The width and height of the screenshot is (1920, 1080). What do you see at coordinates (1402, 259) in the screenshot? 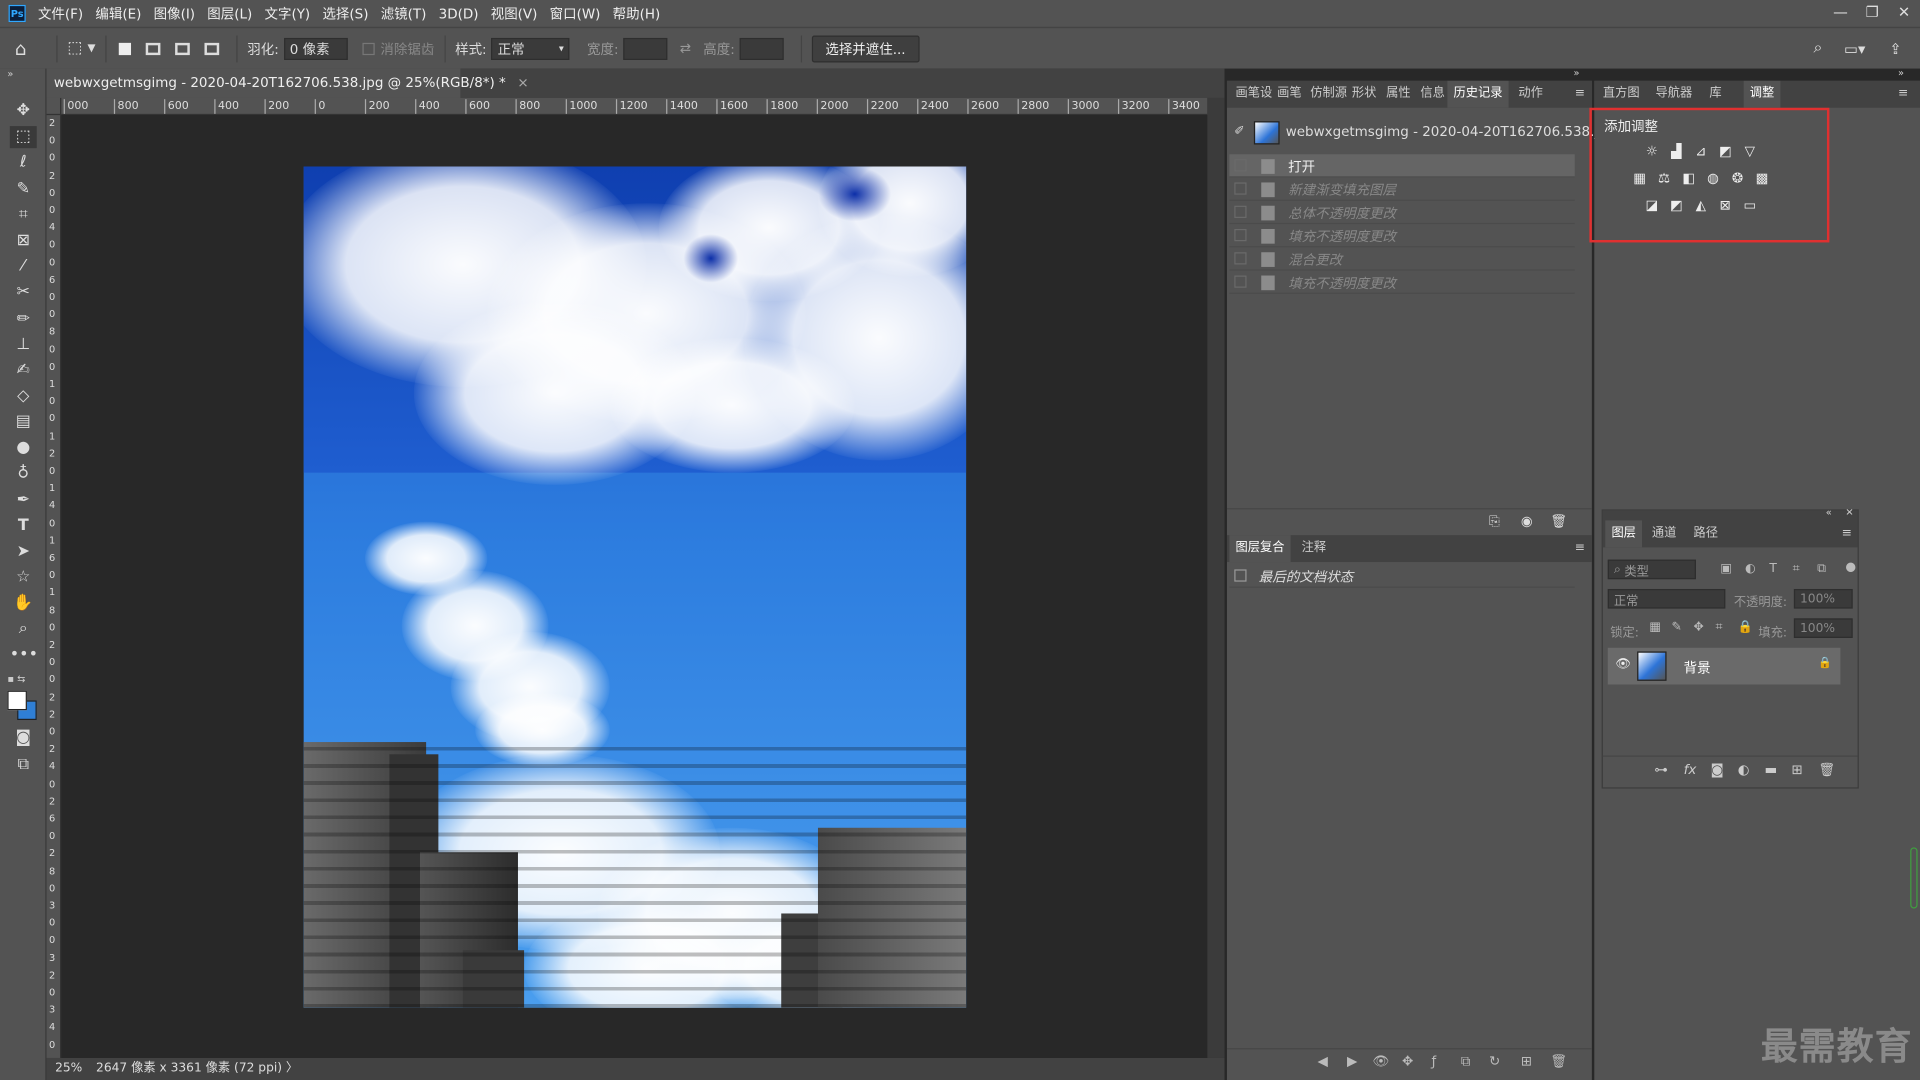
I see `history-state: 混合更改` at bounding box center [1402, 259].